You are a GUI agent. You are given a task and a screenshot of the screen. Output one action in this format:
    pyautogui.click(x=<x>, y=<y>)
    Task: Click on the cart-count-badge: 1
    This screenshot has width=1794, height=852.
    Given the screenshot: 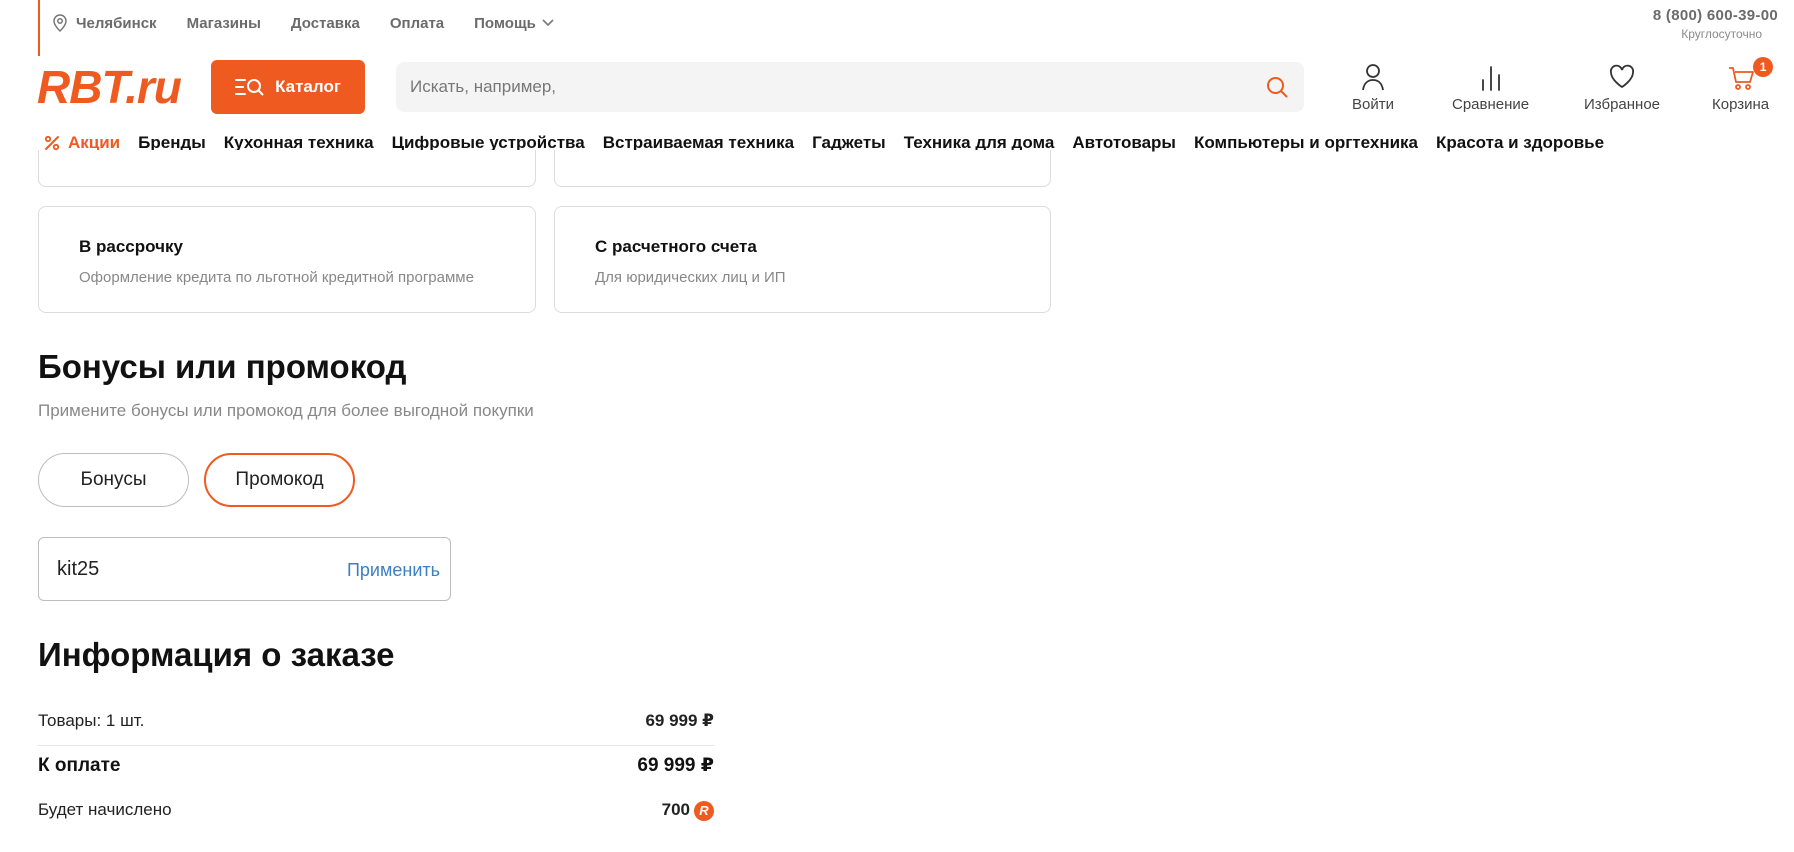 What is the action you would take?
    pyautogui.click(x=1763, y=67)
    